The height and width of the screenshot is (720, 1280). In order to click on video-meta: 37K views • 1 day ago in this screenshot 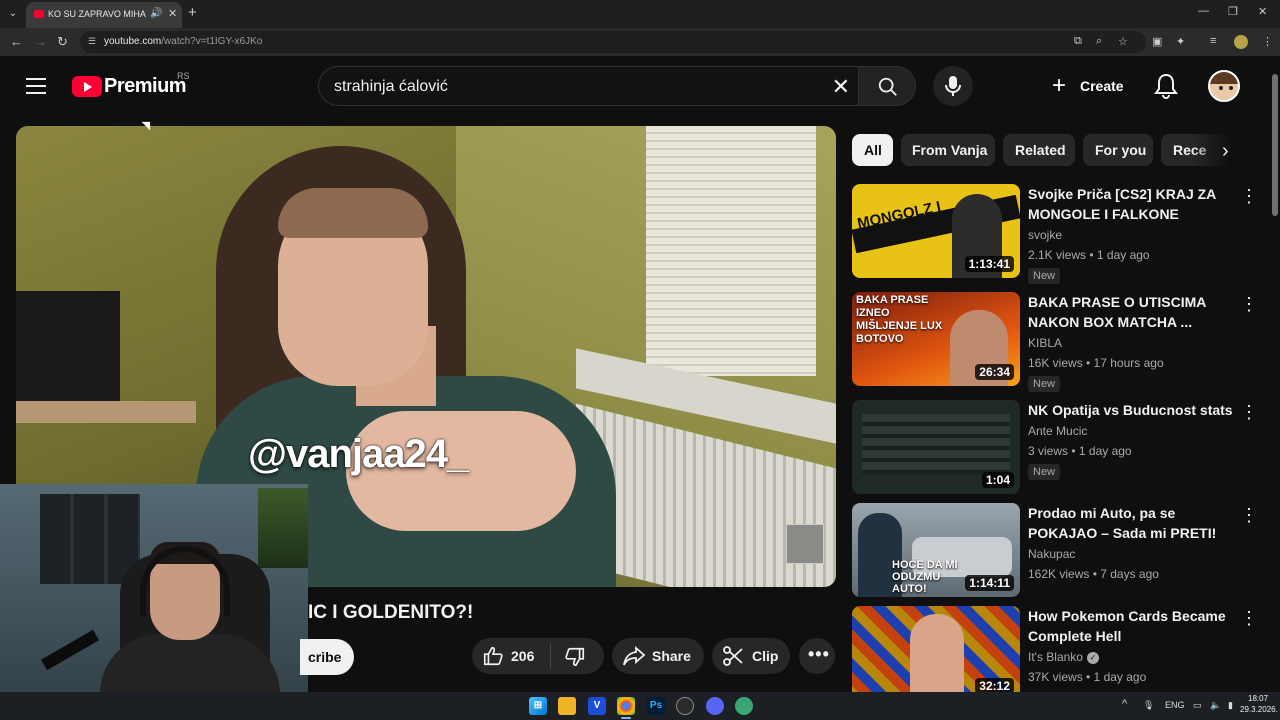, I will do `click(1087, 677)`.